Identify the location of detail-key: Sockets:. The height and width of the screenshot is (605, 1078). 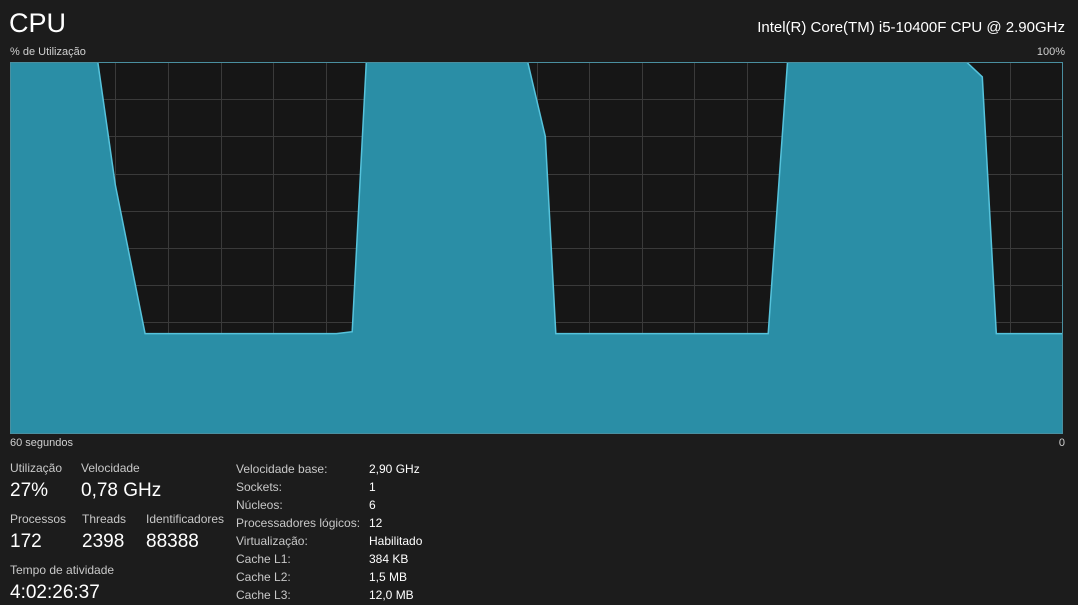
(259, 487).